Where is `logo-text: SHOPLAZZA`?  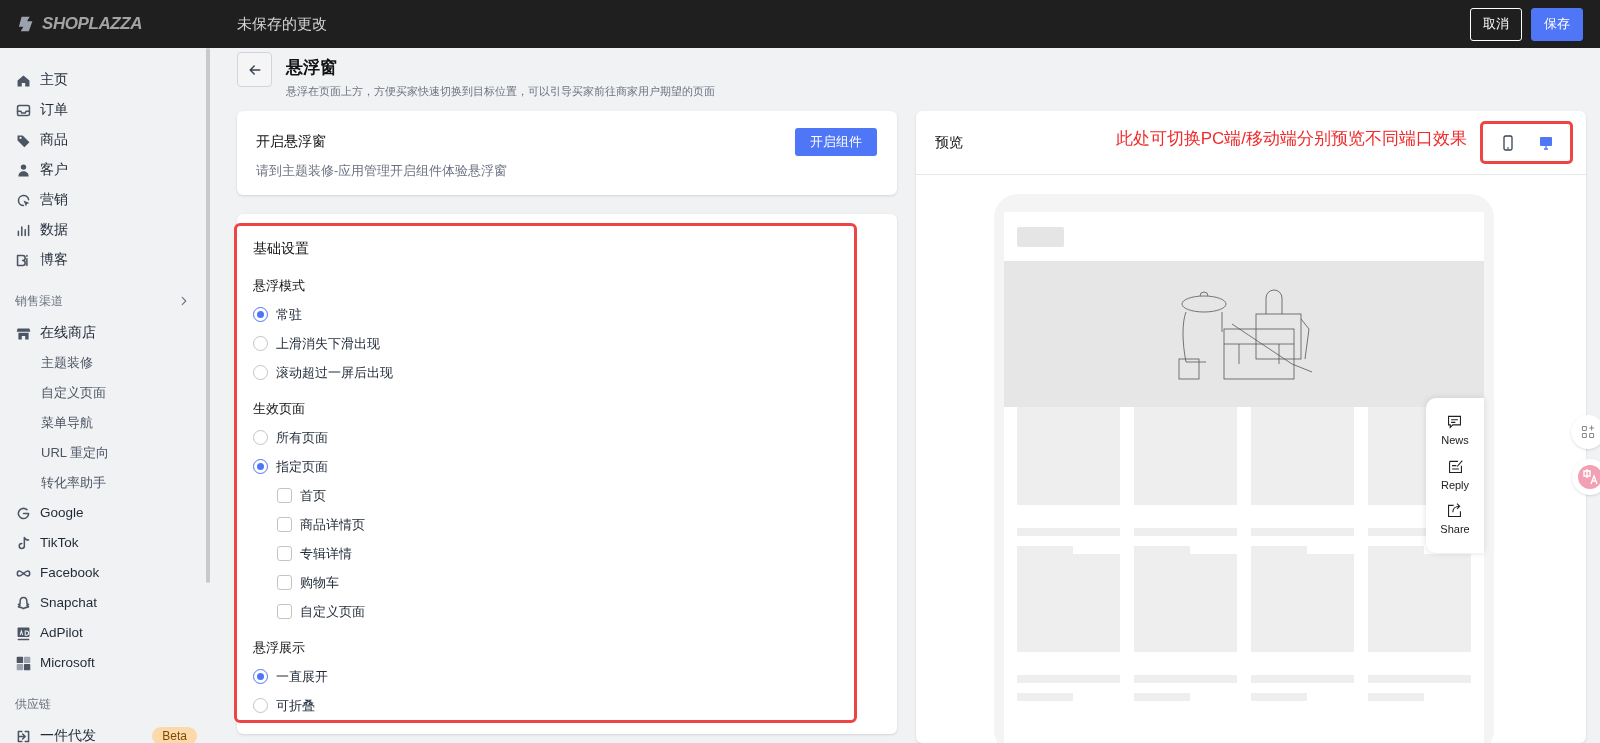
logo-text: SHOPLAZZA is located at coordinates (92, 24).